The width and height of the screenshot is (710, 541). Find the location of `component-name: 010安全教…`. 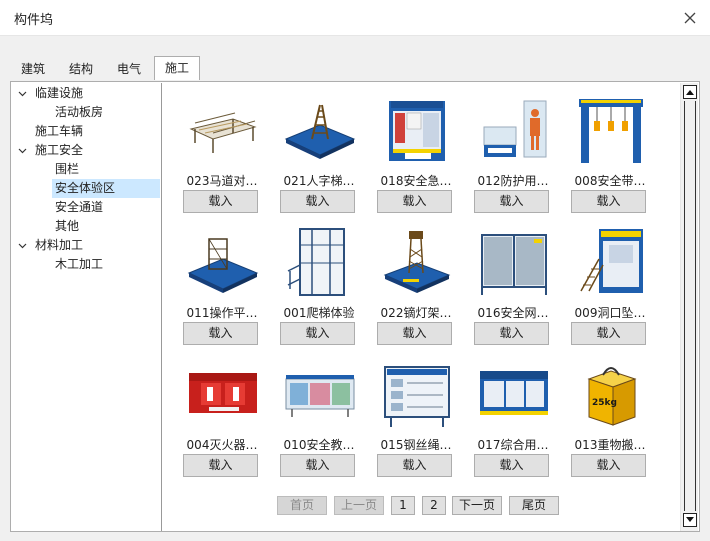

component-name: 010安全教… is located at coordinates (319, 445).